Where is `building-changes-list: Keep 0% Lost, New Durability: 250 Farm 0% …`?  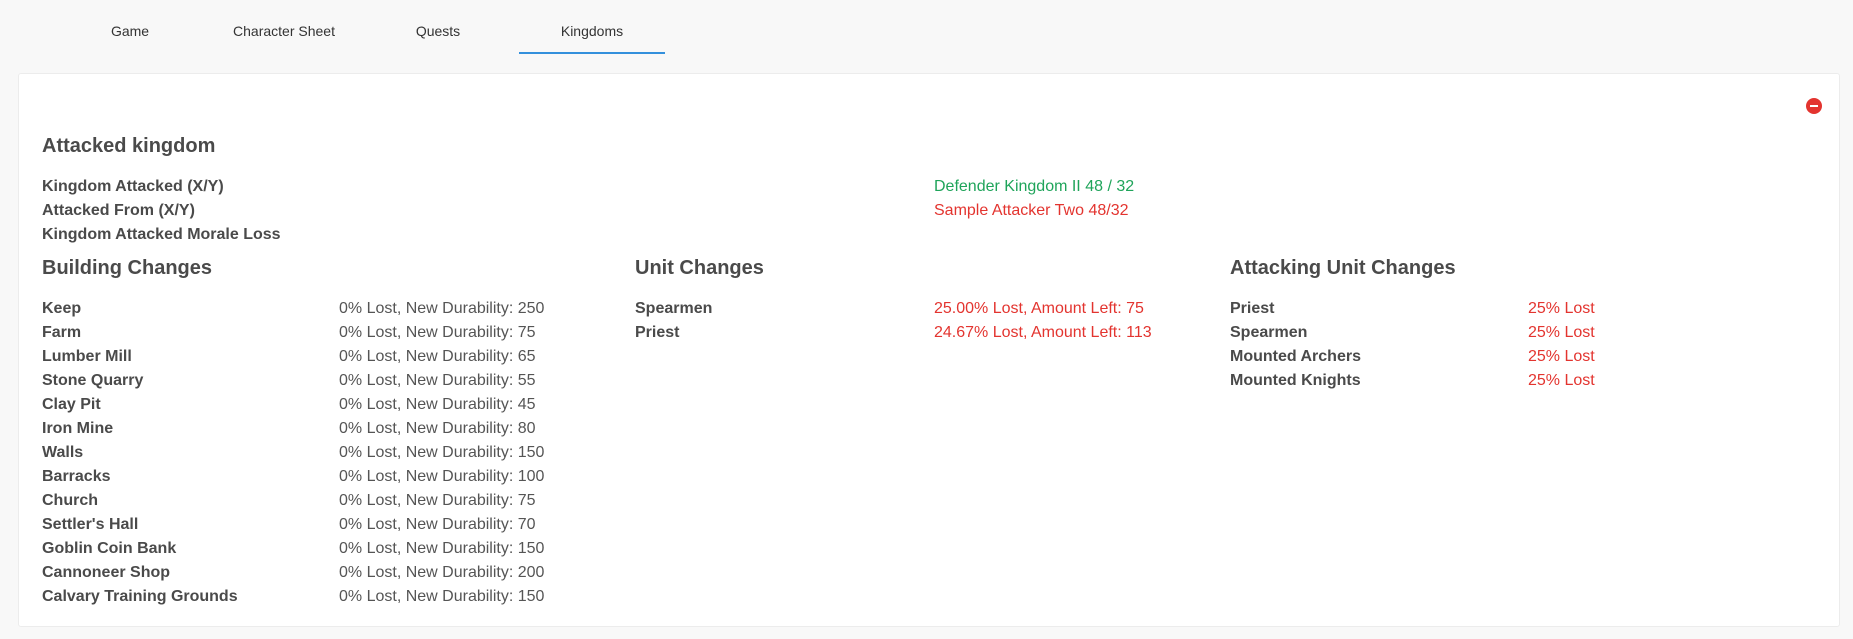 building-changes-list: Keep 0% Lost, New Durability: 250 Farm 0% … is located at coordinates (322, 456).